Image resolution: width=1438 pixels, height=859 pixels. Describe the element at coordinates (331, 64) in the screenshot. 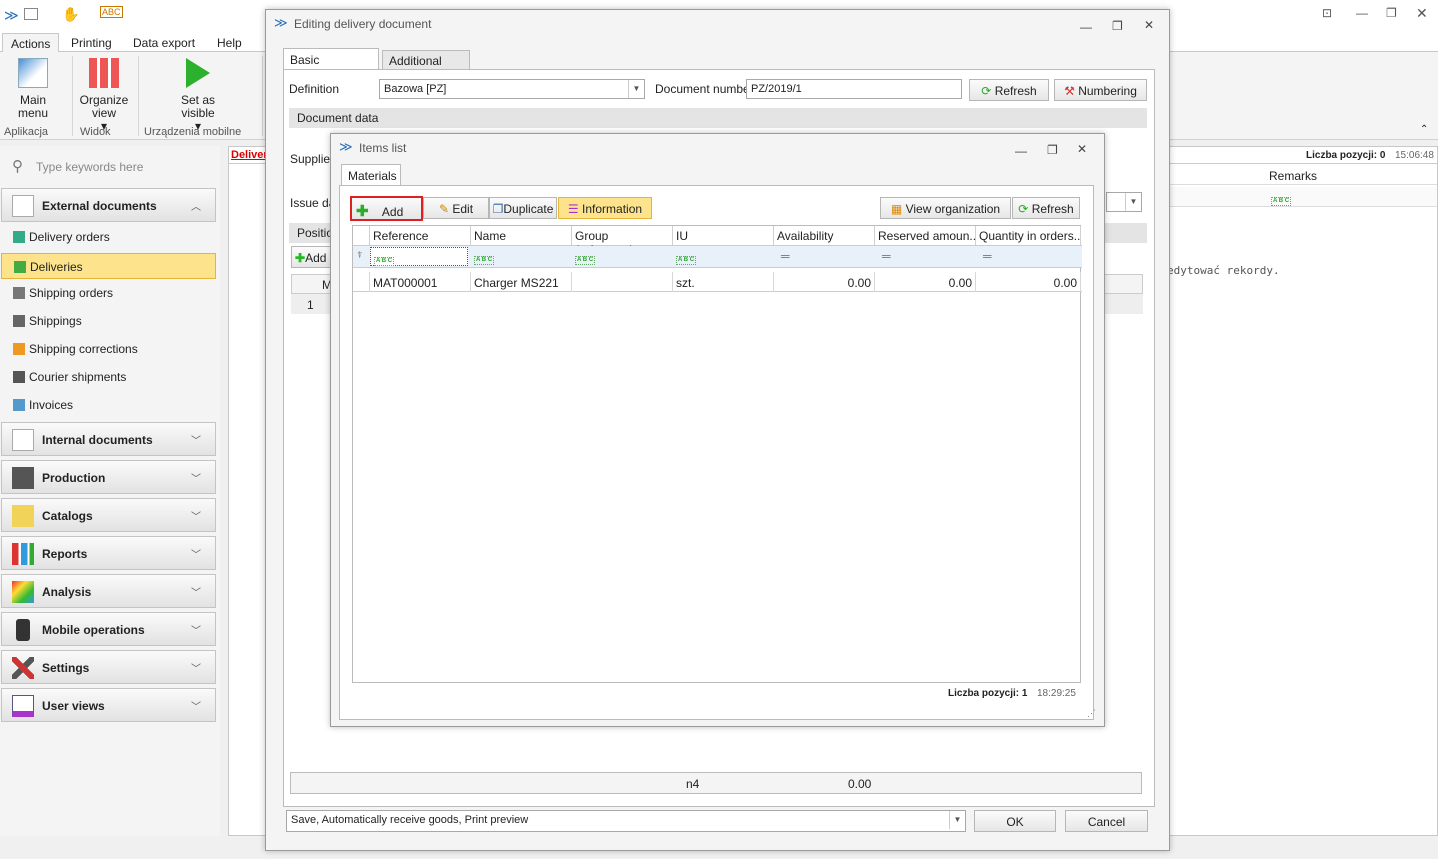

I see `tab-basic-information: Basic information` at that location.